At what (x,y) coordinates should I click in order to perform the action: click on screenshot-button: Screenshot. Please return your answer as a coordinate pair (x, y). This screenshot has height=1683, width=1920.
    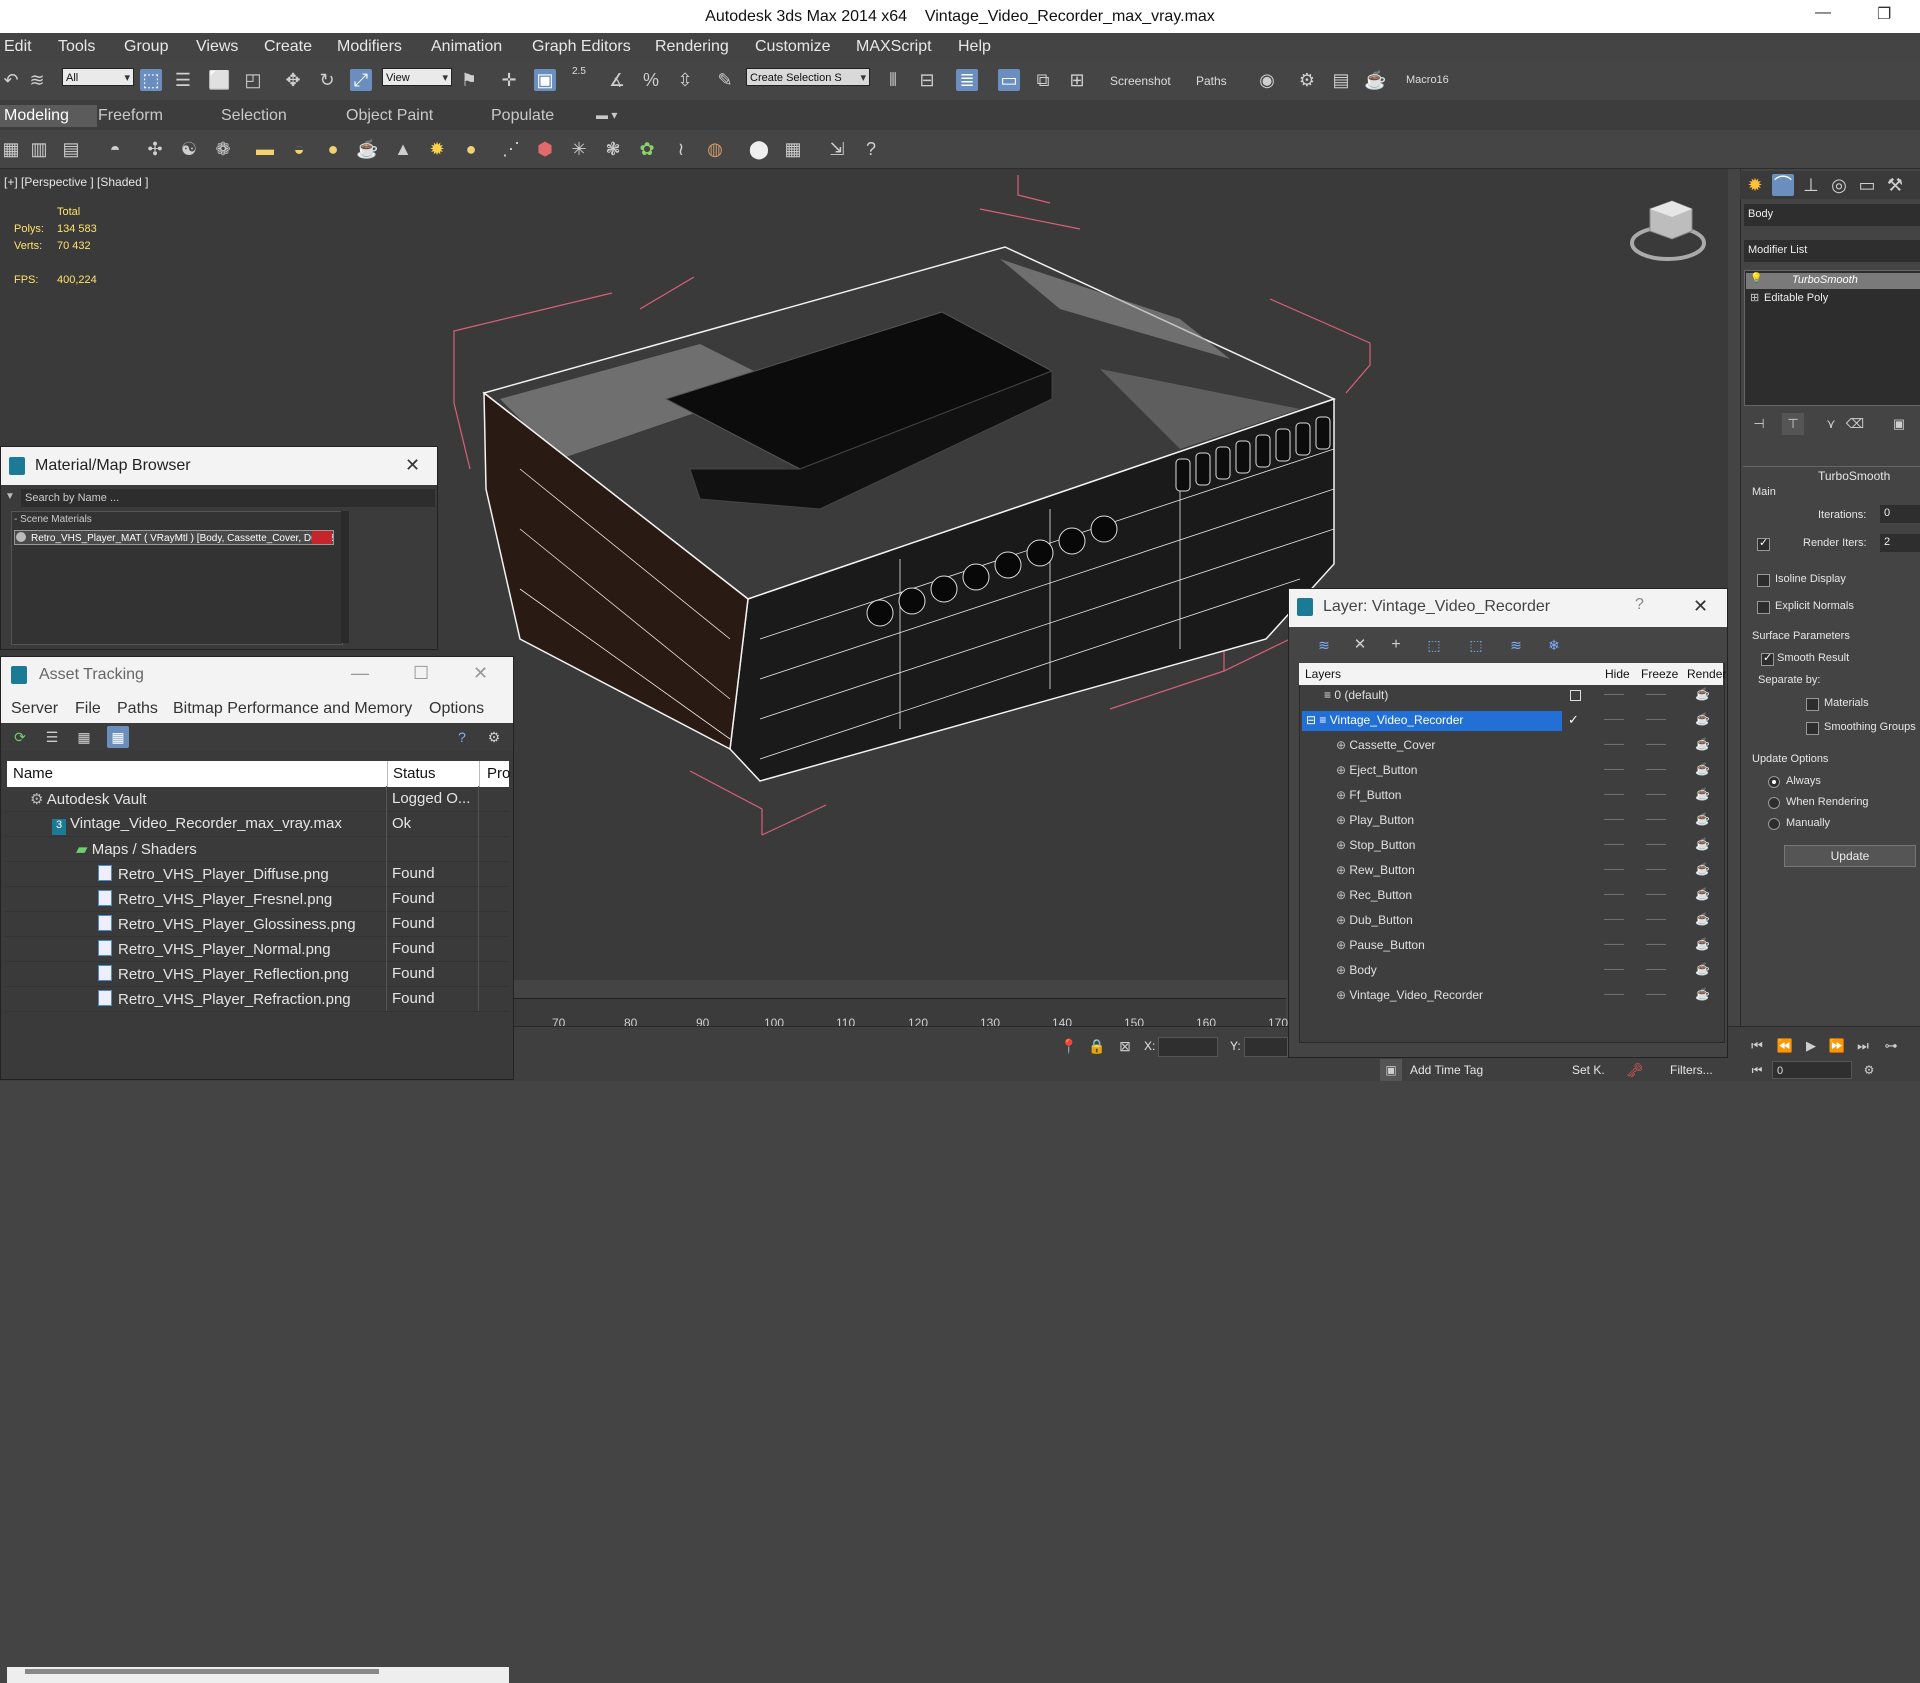
    Looking at the image, I should click on (1140, 81).